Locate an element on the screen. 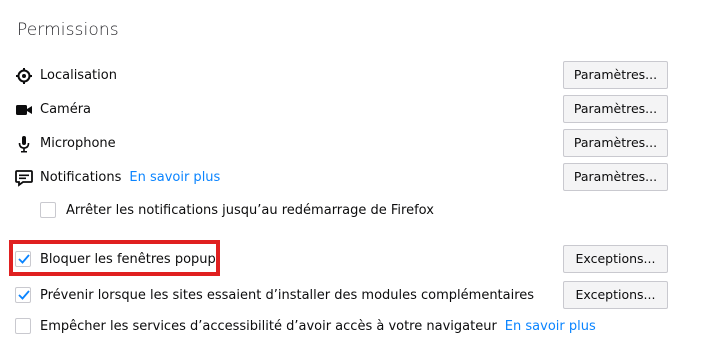 Image resolution: width=707 pixels, height=342 pixels. location-icon is located at coordinates (24, 76).